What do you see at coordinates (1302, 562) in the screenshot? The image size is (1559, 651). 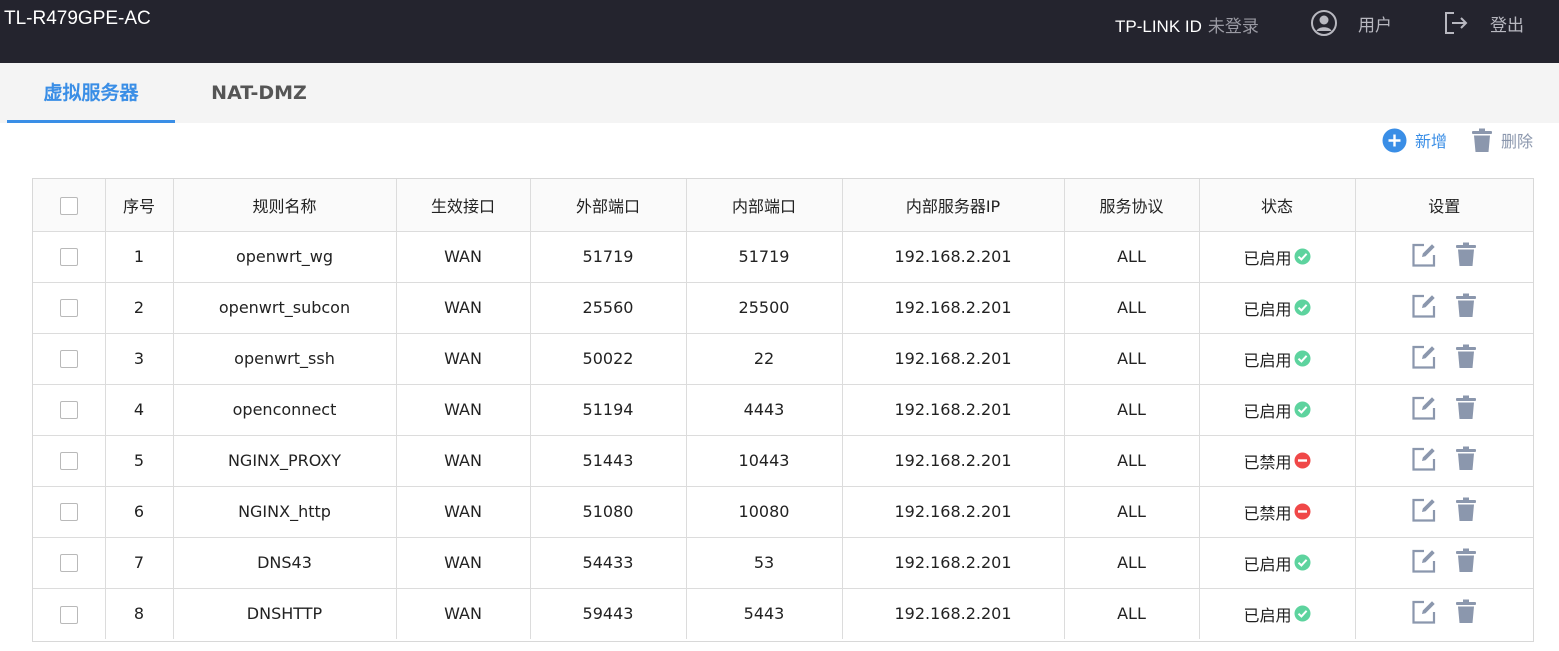 I see `enabled-check-icon` at bounding box center [1302, 562].